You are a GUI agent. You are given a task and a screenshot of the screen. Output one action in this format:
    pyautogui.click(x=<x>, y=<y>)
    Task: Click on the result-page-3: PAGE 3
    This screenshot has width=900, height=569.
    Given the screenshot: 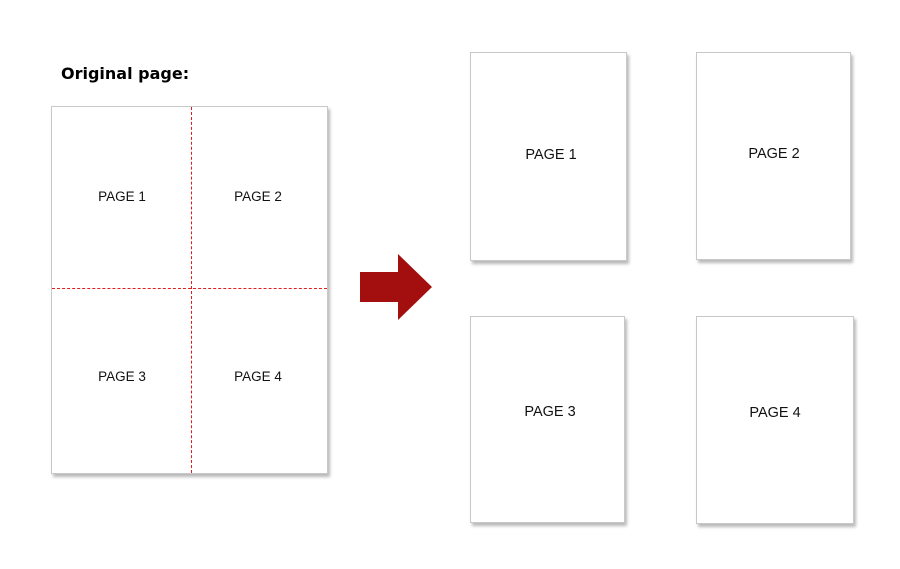 What is the action you would take?
    pyautogui.click(x=547, y=419)
    